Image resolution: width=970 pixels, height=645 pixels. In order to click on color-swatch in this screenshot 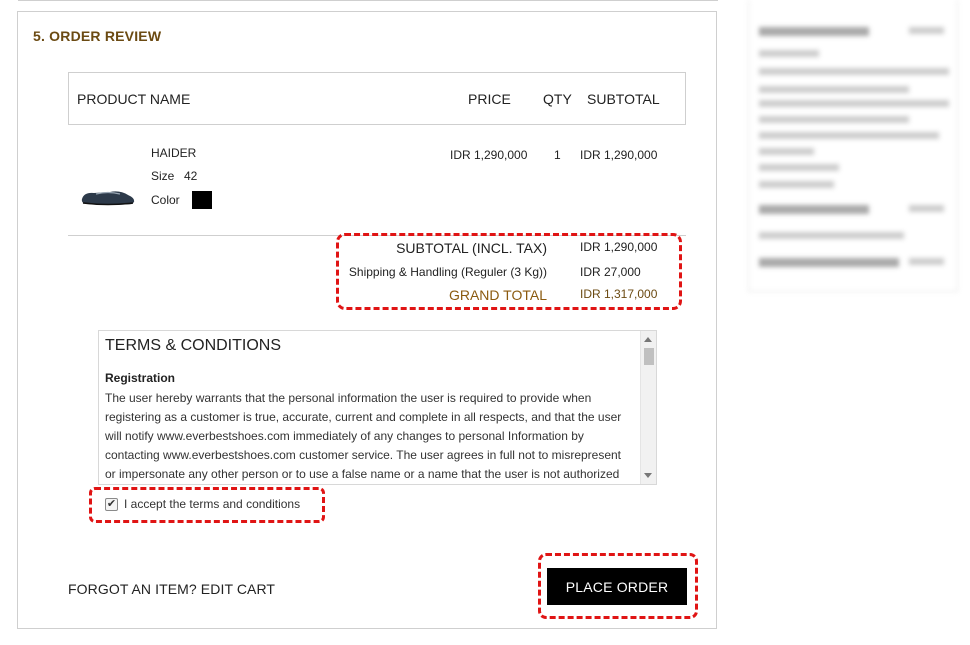, I will do `click(202, 200)`.